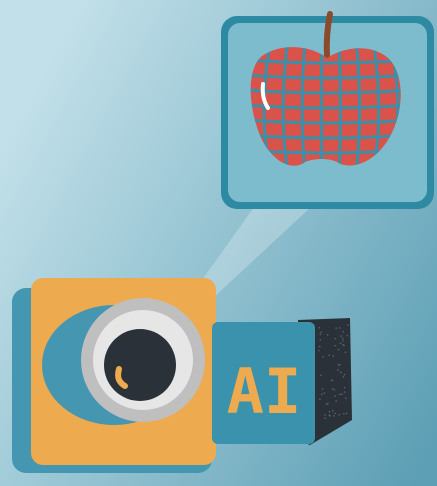 The height and width of the screenshot is (486, 437). I want to click on ai-cube-icon: AI, so click(282, 381).